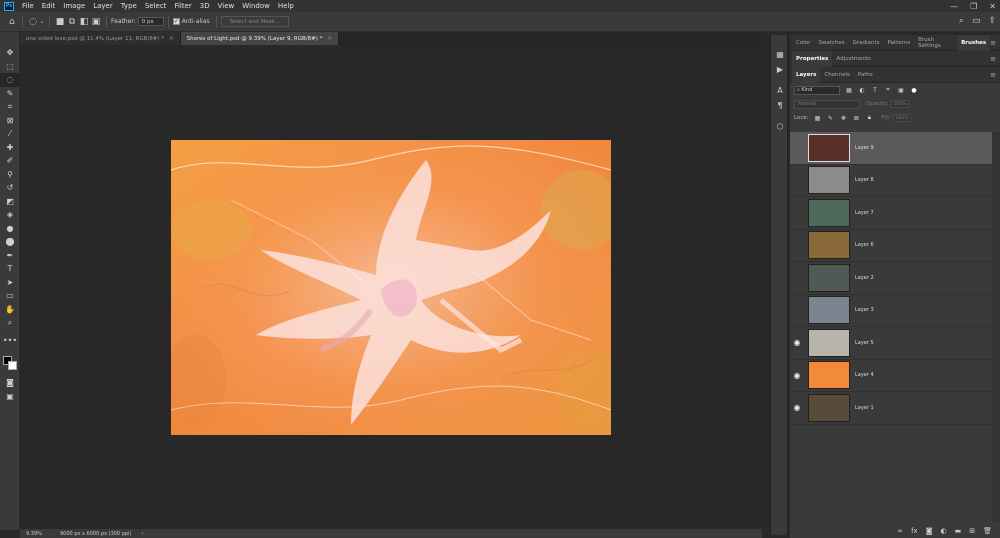 This screenshot has height=538, width=1000. I want to click on smart-object-filter-icon: ▣, so click(901, 90).